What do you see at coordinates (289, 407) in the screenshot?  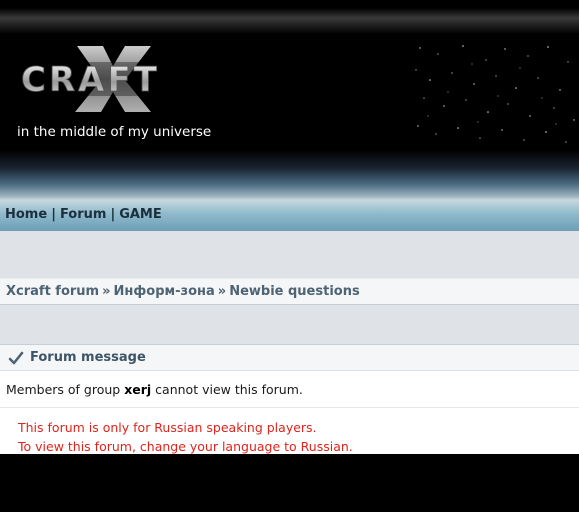 I see `message-divider` at bounding box center [289, 407].